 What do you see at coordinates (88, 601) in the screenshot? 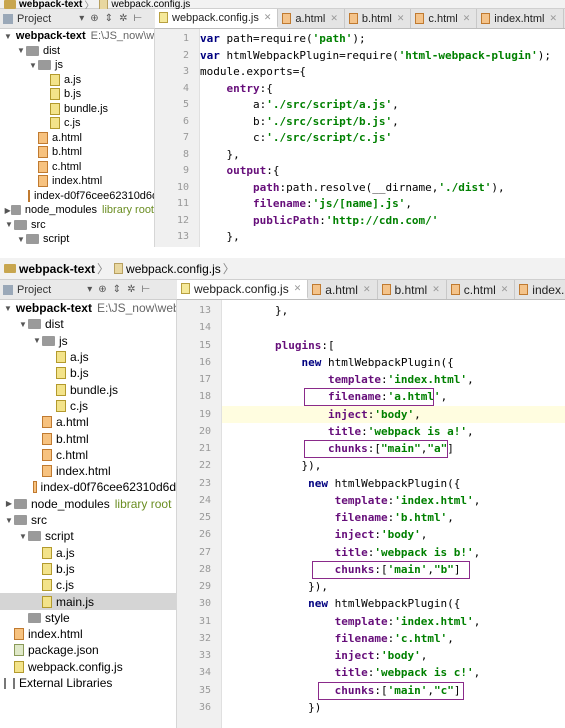
I see `tree-item: main.js` at bounding box center [88, 601].